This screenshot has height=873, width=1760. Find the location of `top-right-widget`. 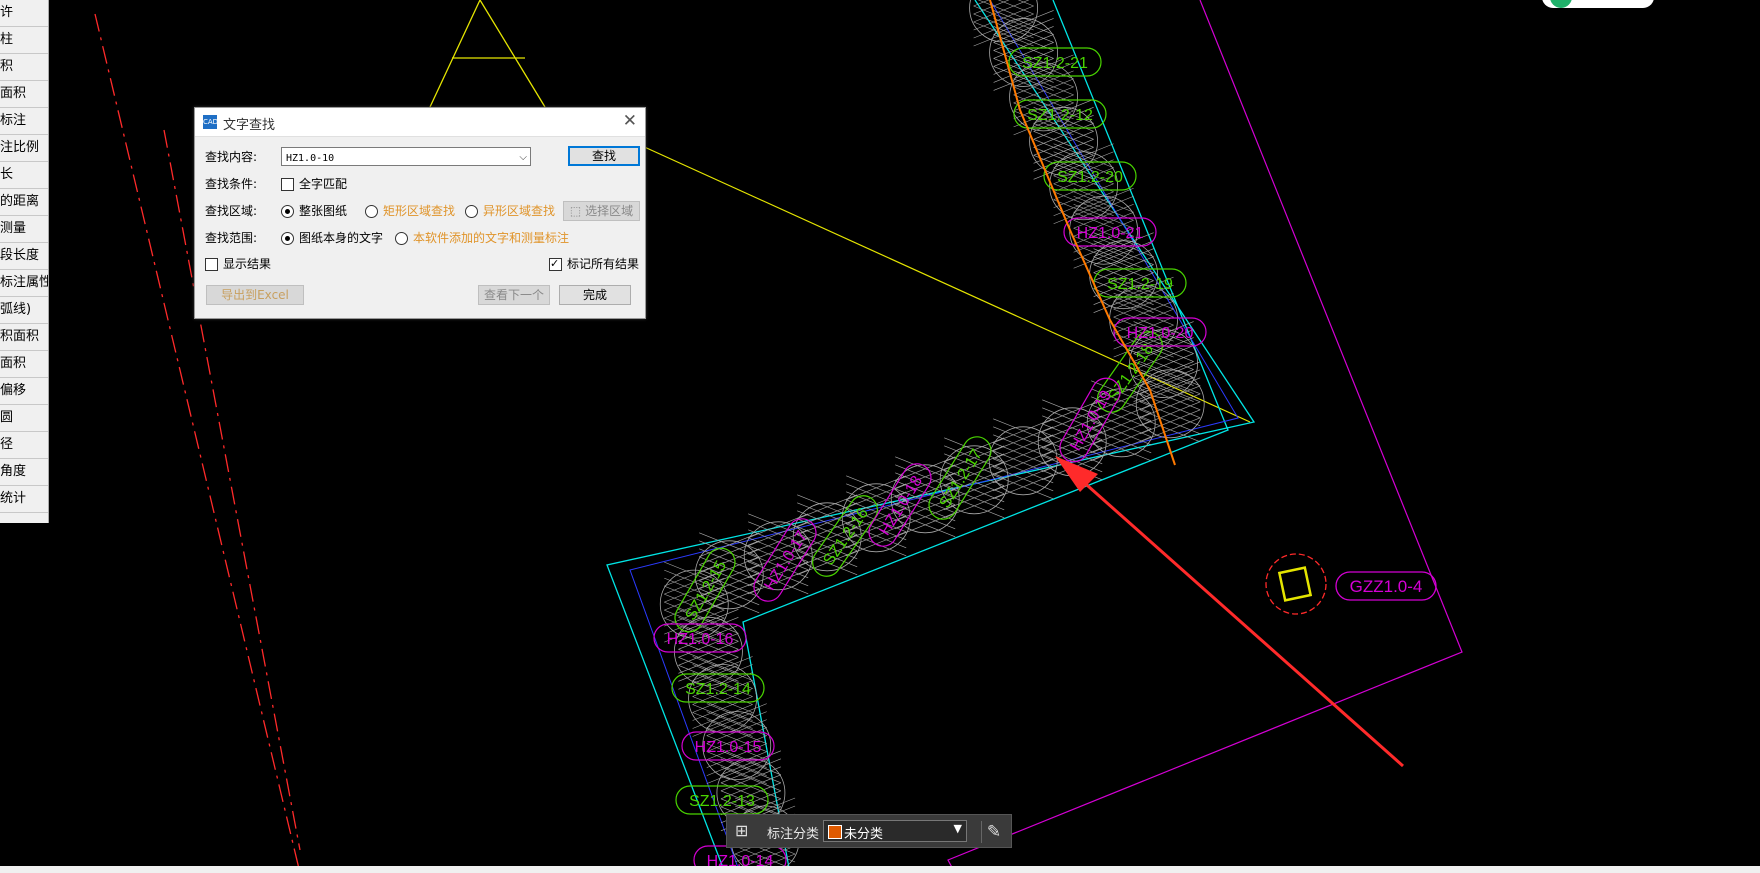

top-right-widget is located at coordinates (1598, 4).